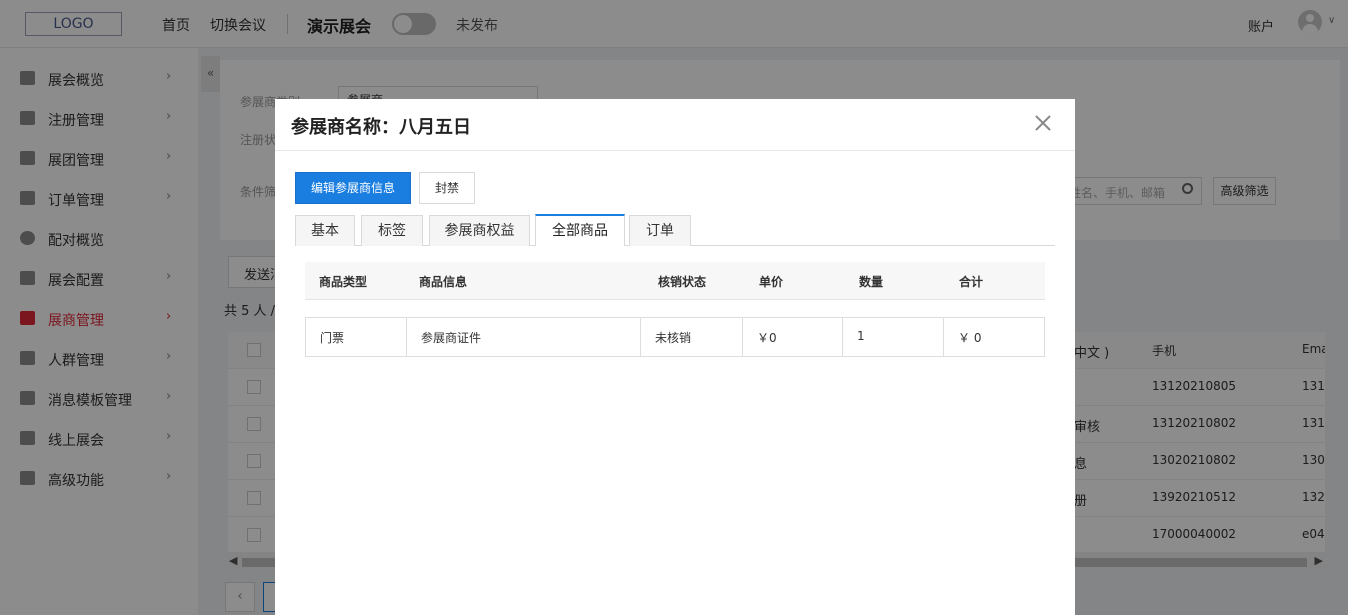 Image resolution: width=1348 pixels, height=615 pixels. I want to click on cell-info: 参展商证件, so click(524, 337).